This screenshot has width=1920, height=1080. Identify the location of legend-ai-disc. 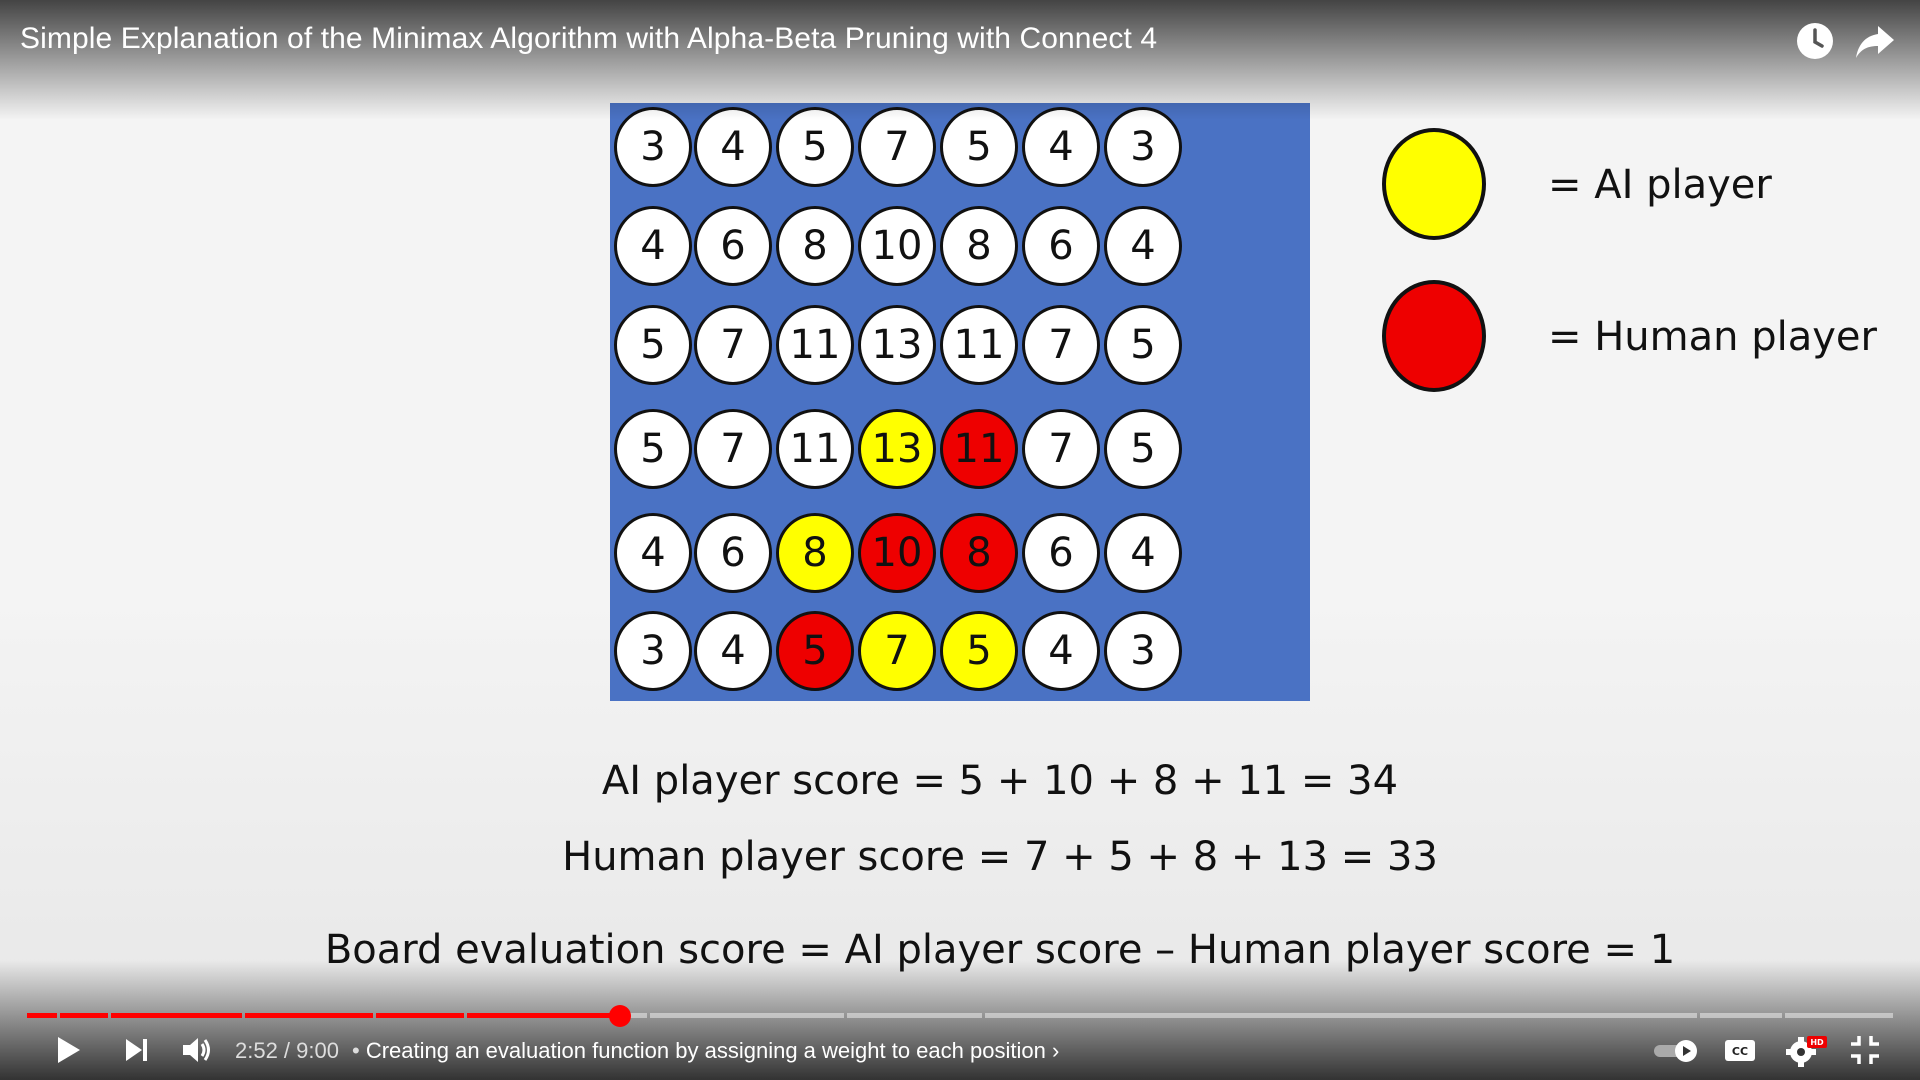
(1434, 184).